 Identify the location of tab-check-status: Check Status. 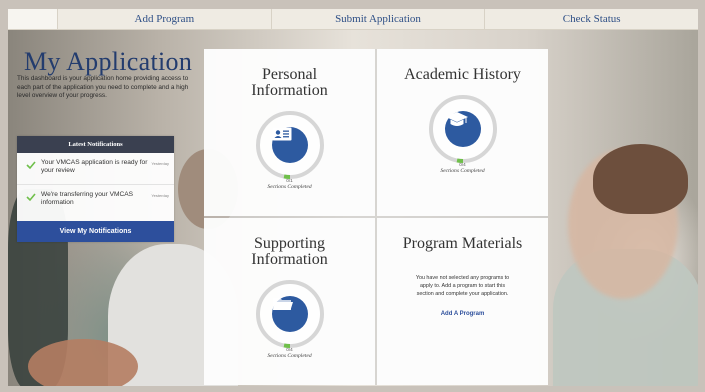
(592, 19).